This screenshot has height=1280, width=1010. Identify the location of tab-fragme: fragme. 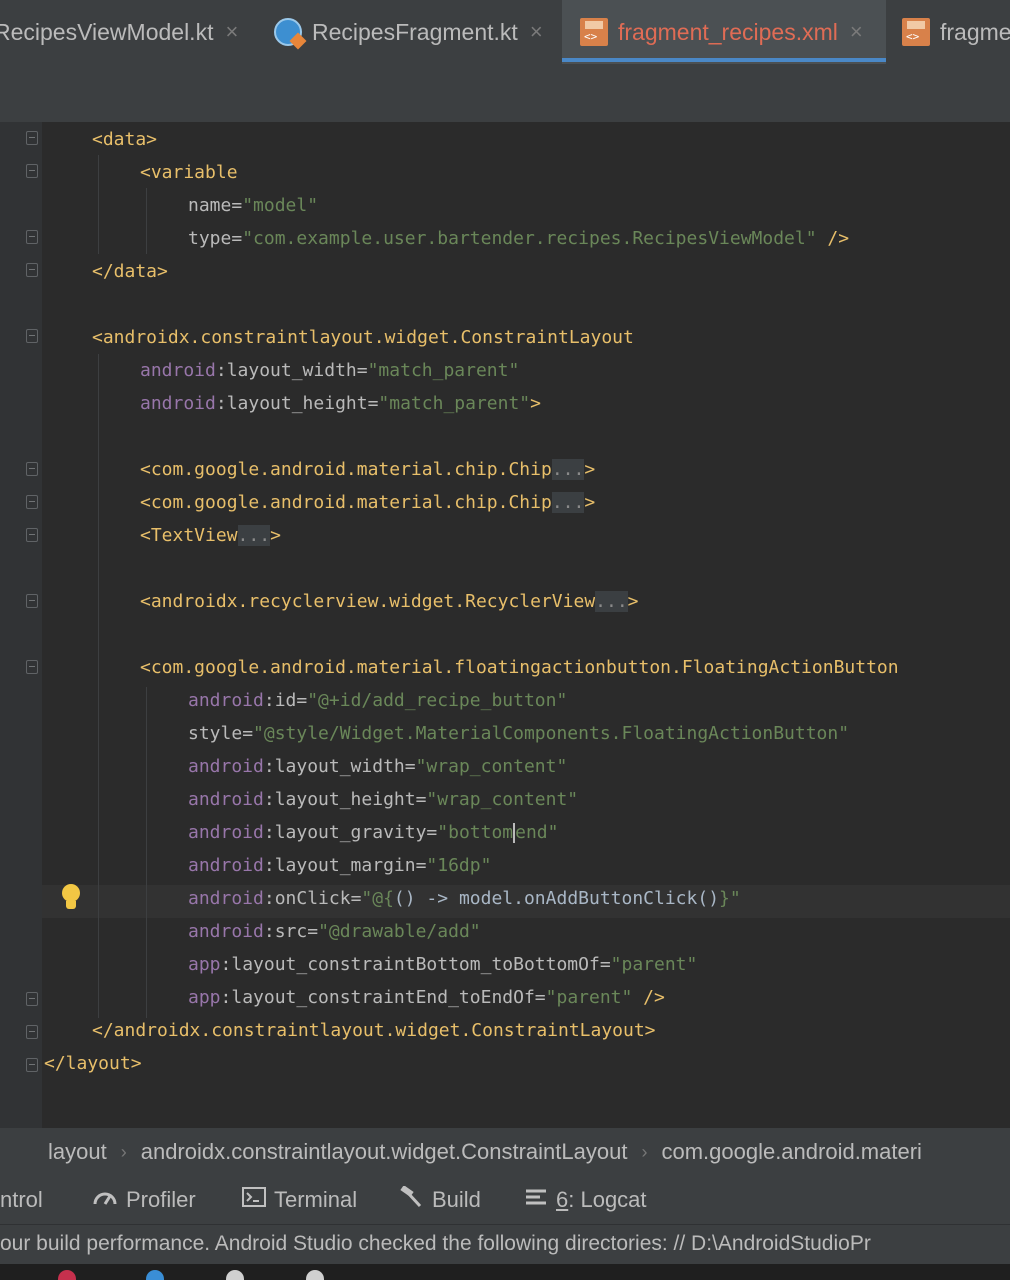
(956, 32).